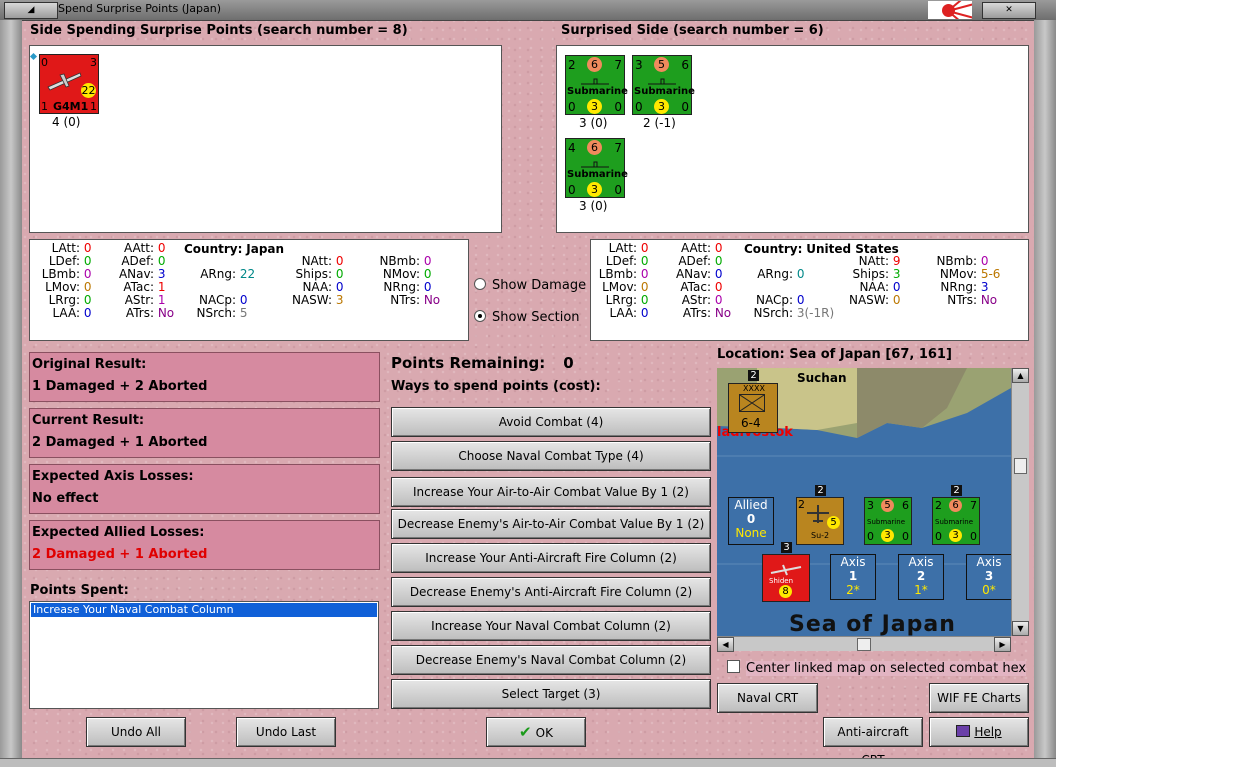 The image size is (1252, 774). I want to click on center-linked-checkbox: Center linked map on selected combat hex, so click(877, 668).